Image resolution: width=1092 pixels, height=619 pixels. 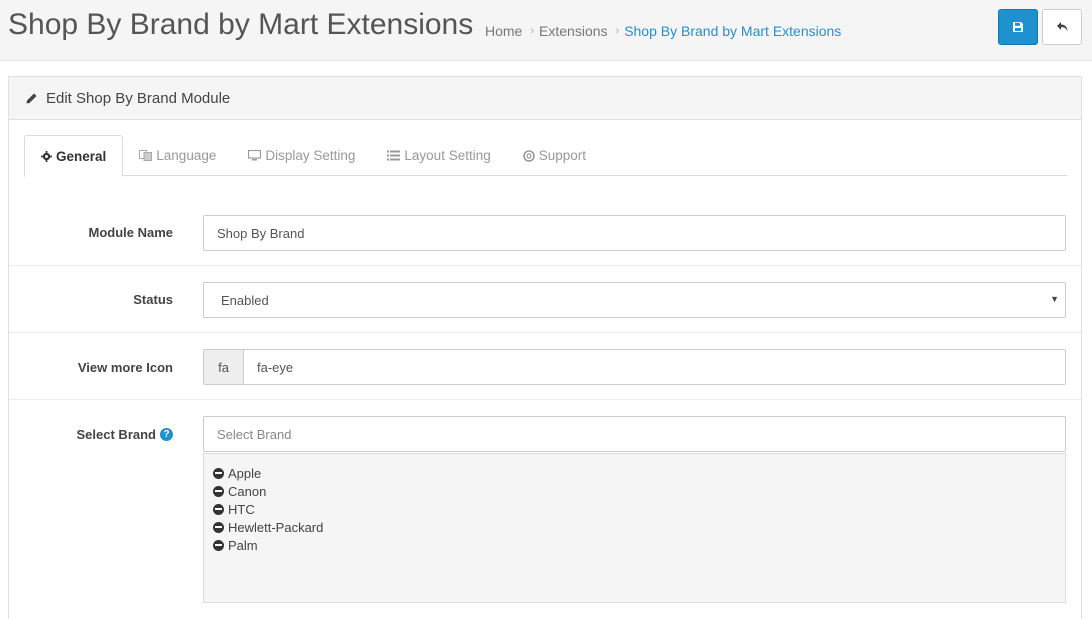 What do you see at coordinates (545, 98) in the screenshot?
I see `panel-heading: Edit Shop By Brand Module` at bounding box center [545, 98].